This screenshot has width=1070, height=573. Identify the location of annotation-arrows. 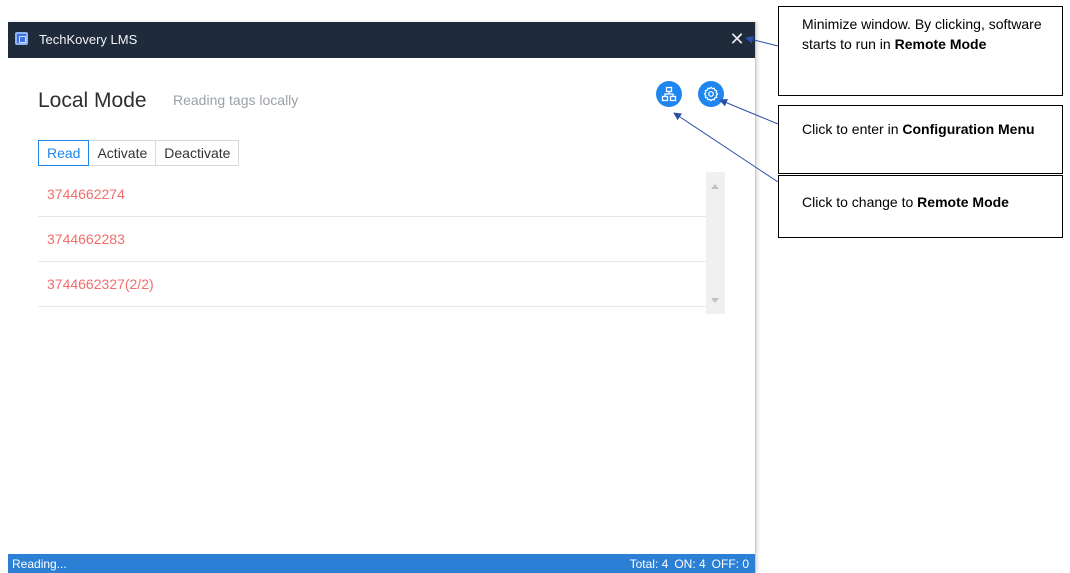
(726, 109).